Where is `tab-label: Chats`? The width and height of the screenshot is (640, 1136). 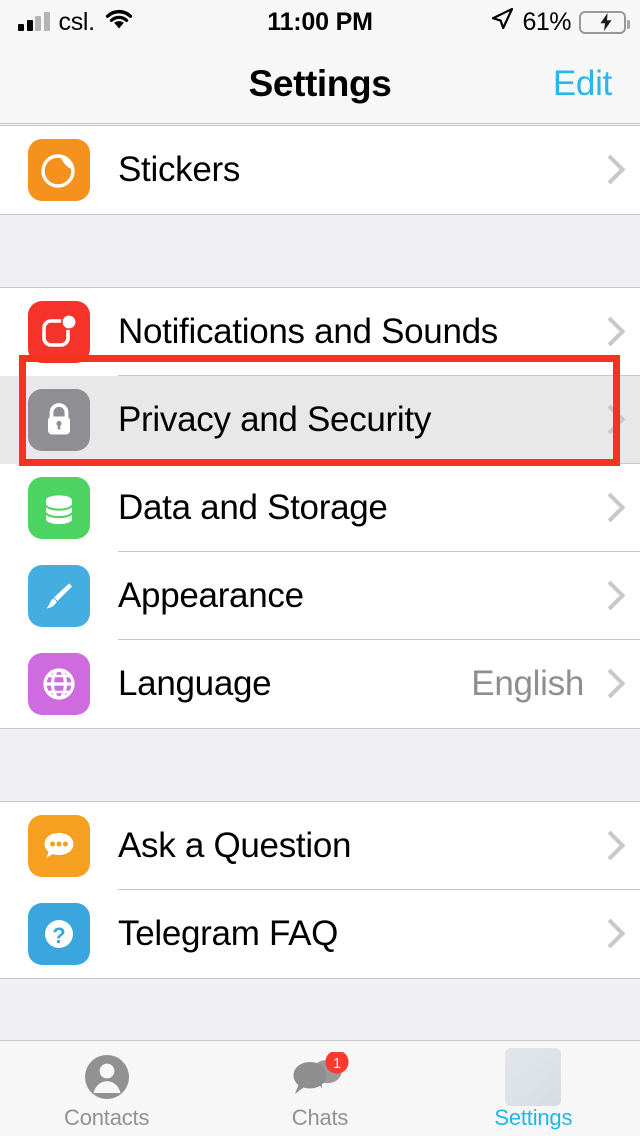
tab-label: Chats is located at coordinates (320, 1117).